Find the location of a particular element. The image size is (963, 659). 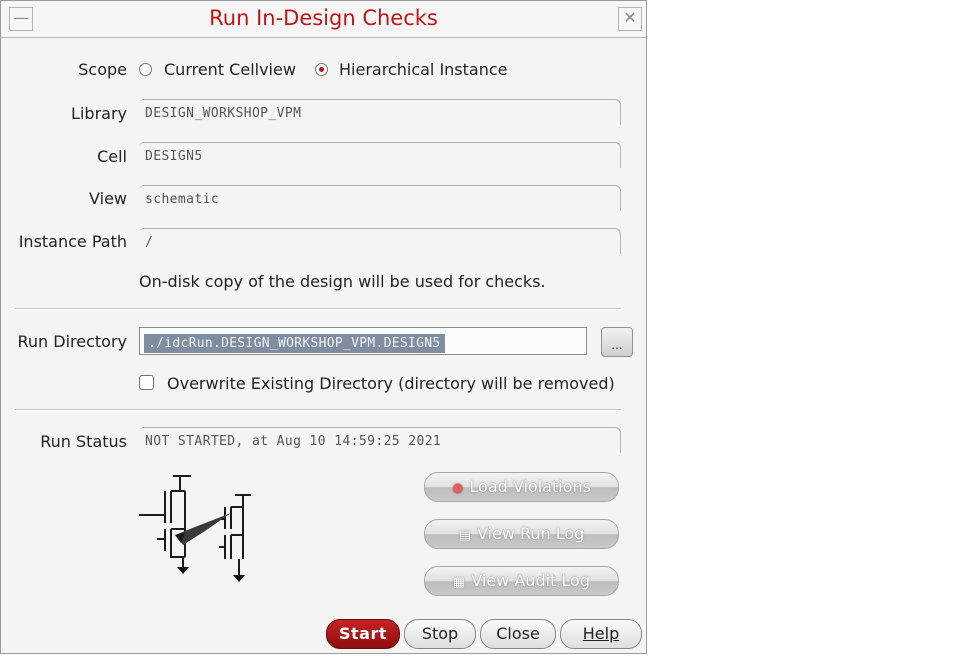

library-label: Library is located at coordinates (99, 113).